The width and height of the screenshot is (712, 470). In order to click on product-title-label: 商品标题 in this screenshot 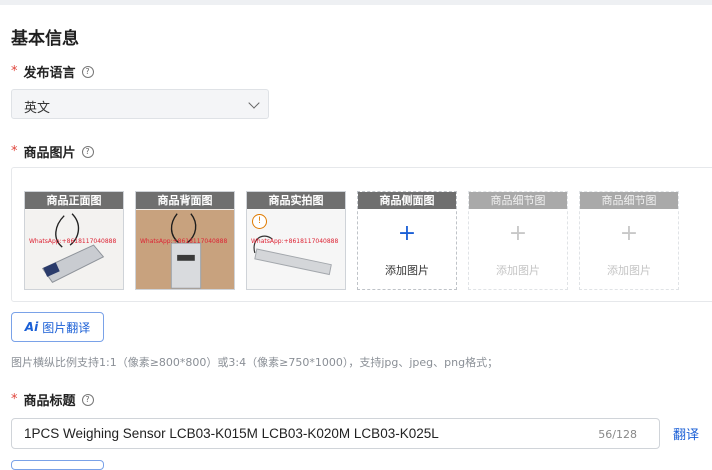, I will do `click(49, 401)`.